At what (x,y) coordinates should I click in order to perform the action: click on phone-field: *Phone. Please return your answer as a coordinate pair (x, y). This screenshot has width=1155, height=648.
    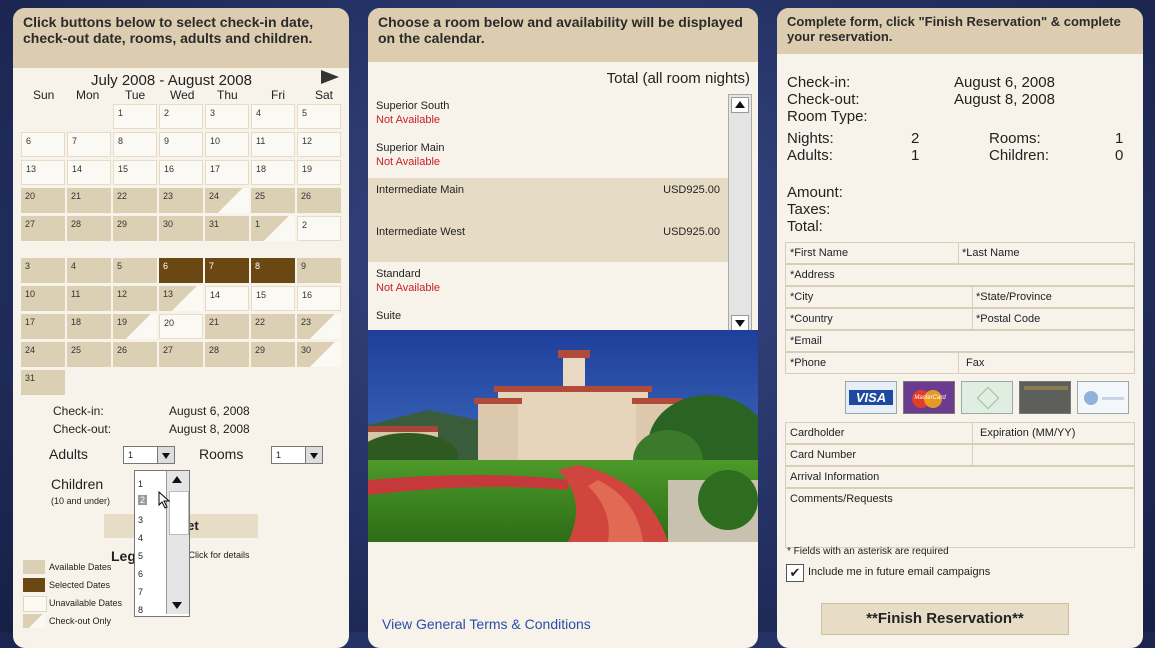
    Looking at the image, I should click on (808, 363).